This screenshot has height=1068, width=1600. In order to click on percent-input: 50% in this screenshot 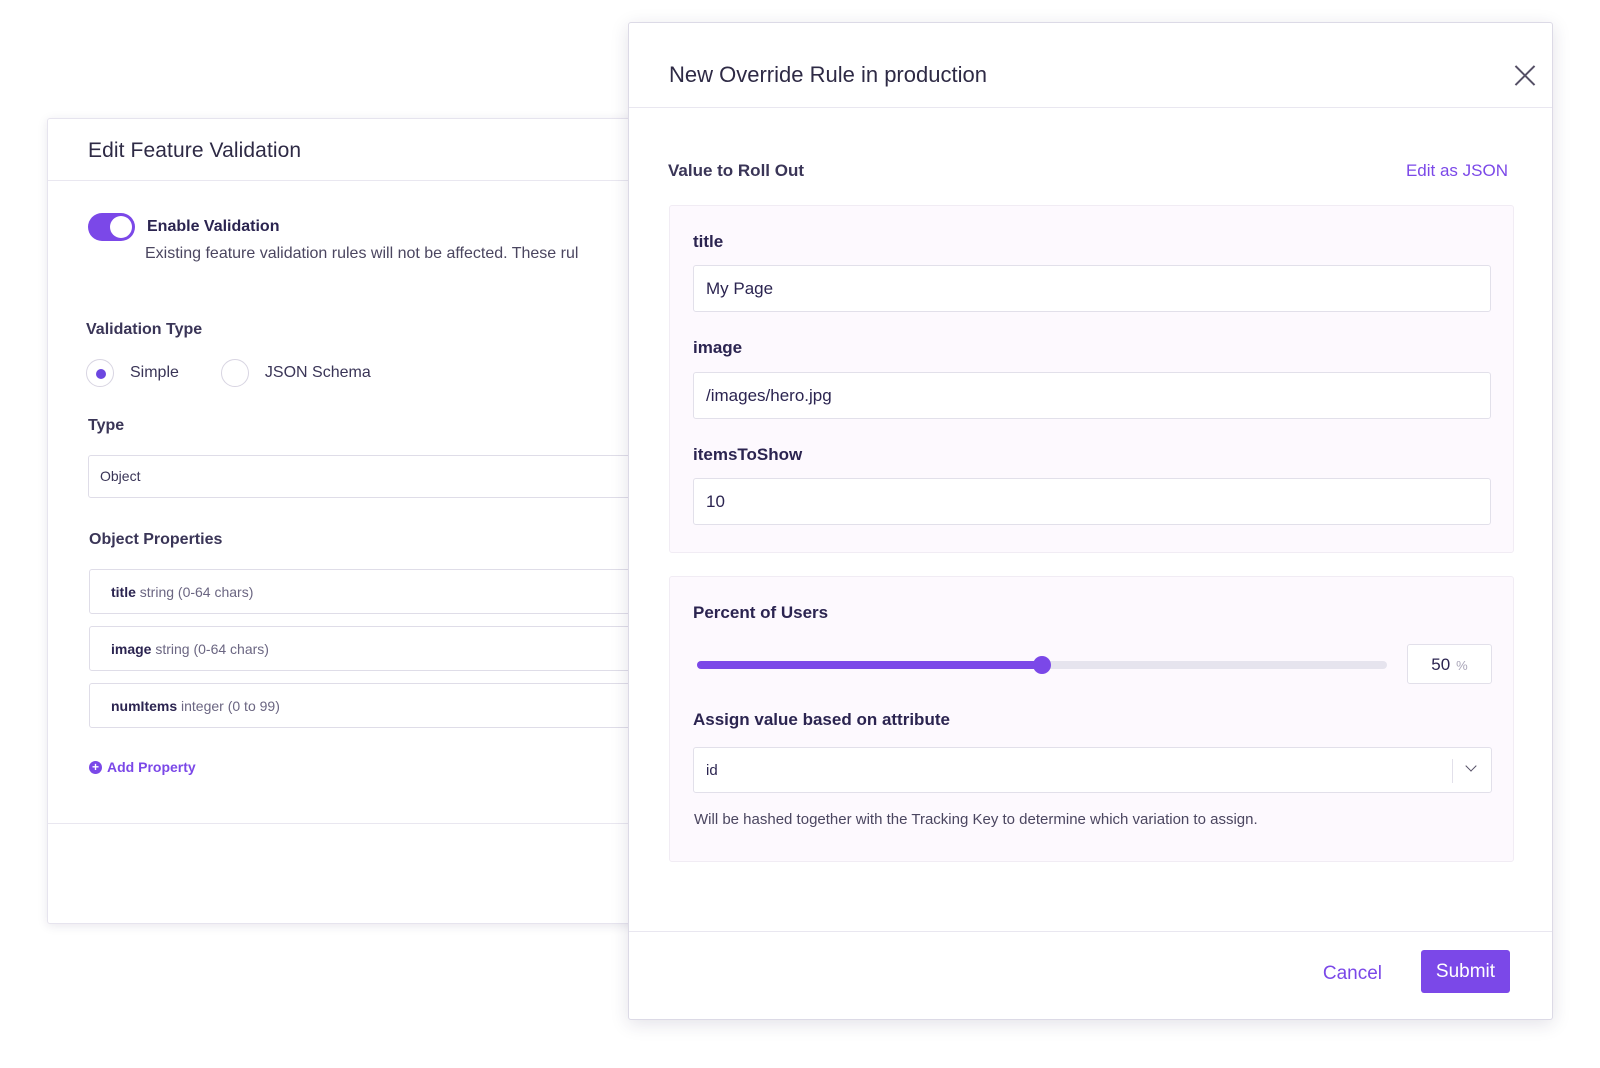, I will do `click(1449, 664)`.